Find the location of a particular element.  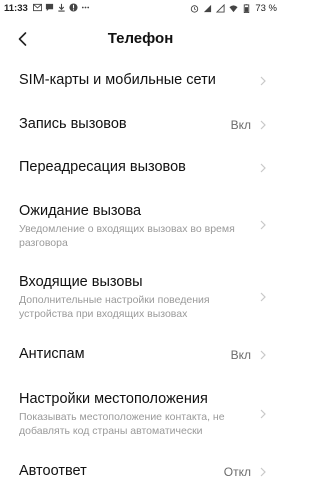

list-item-antispam: Антиспам Вкл is located at coordinates (140, 356).